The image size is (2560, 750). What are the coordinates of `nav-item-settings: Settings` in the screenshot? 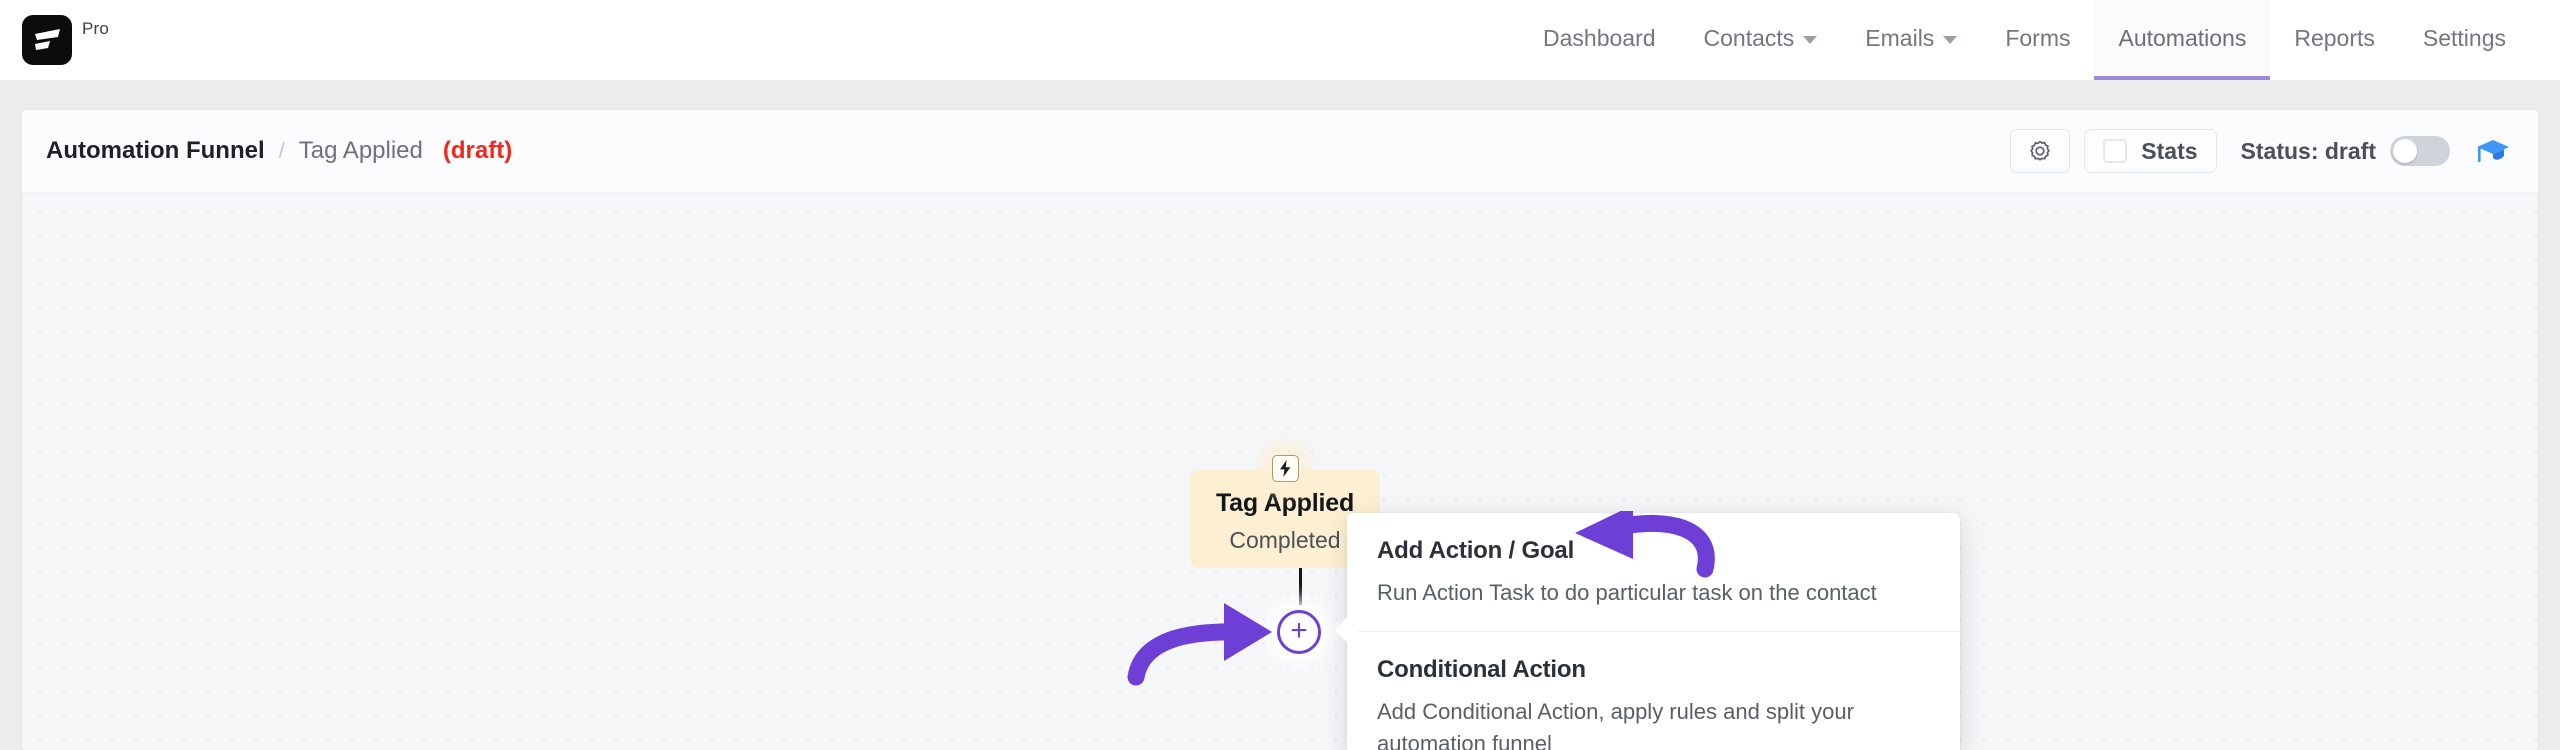 It's located at (2464, 40).